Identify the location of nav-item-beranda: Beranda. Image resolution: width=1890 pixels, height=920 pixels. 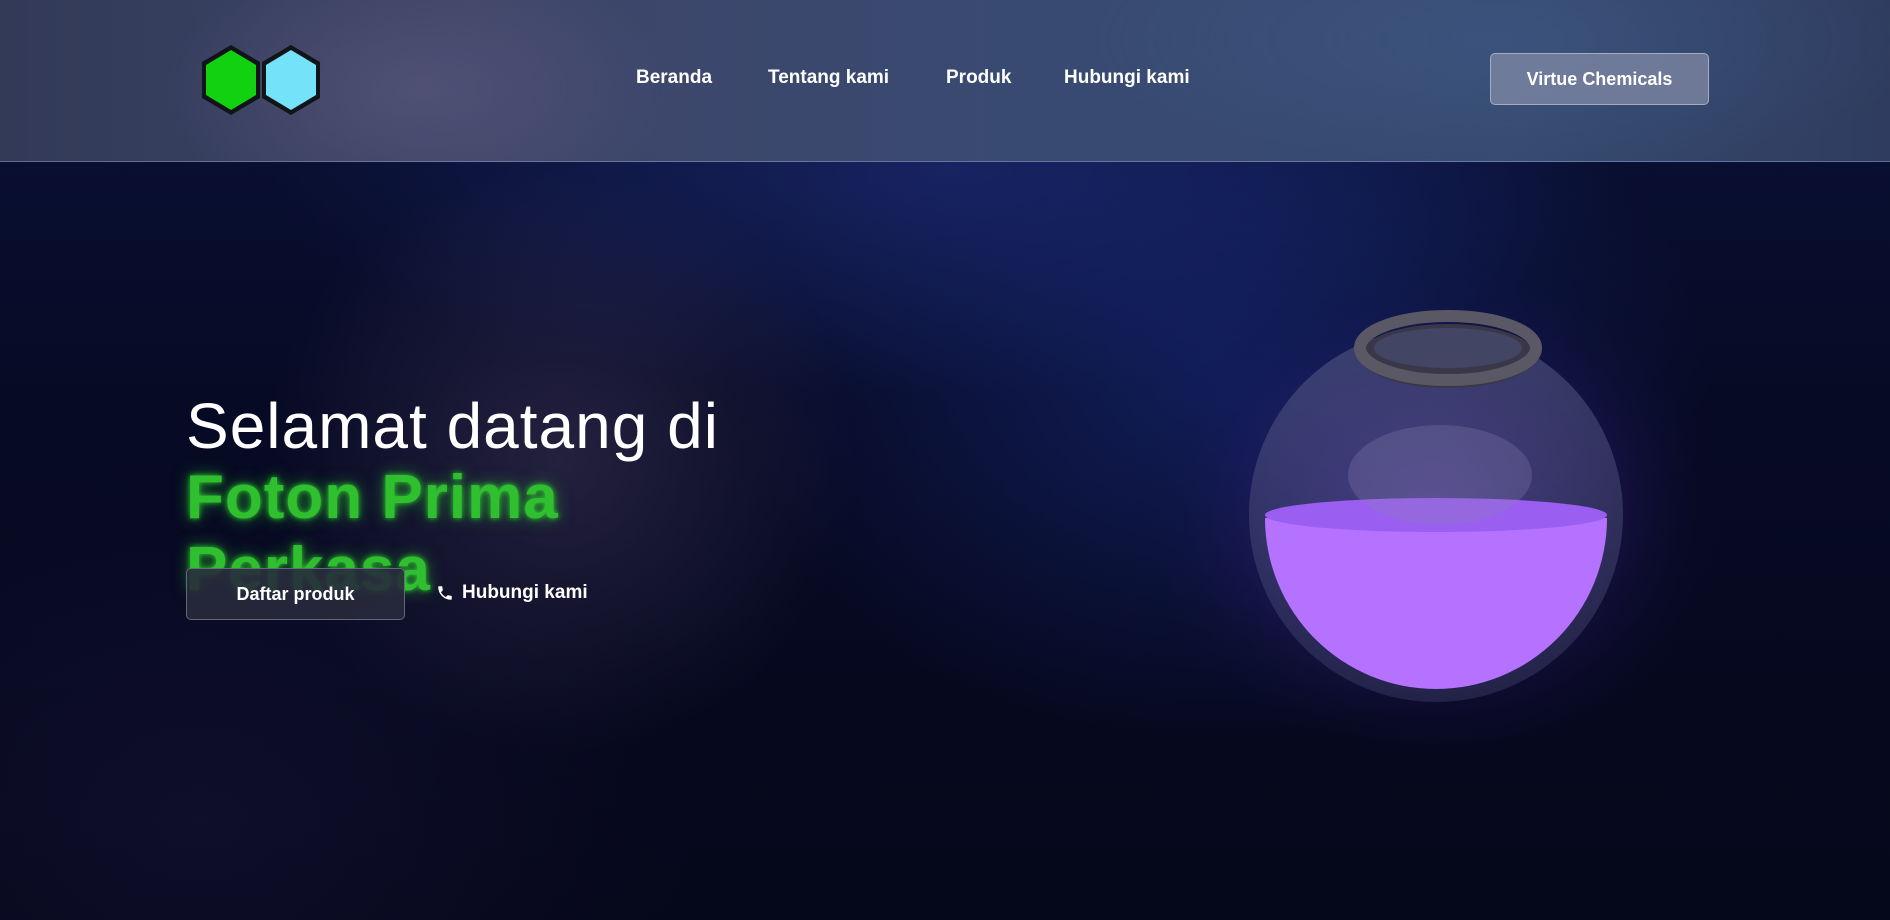
(674, 78).